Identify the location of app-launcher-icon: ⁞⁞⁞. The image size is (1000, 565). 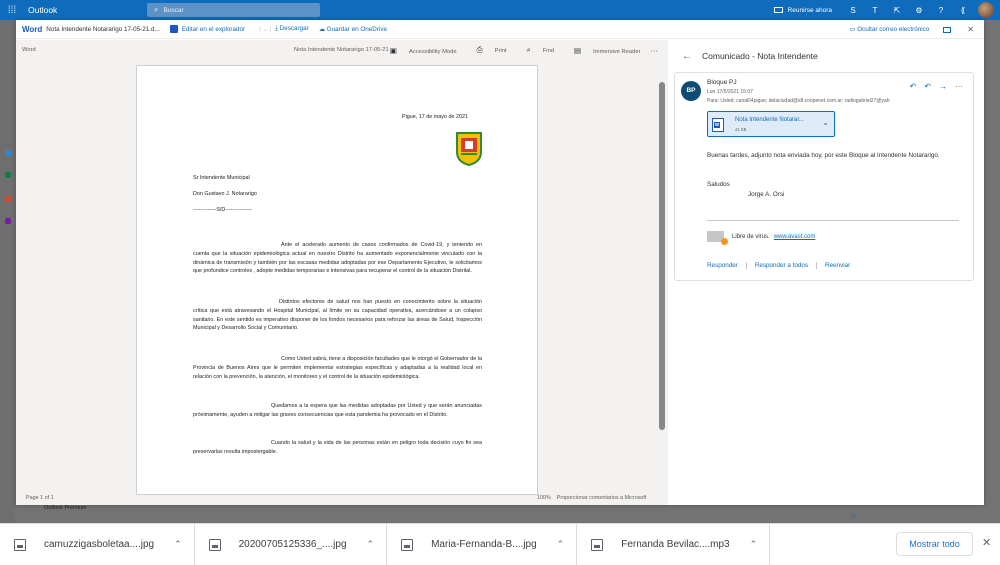
(12, 10).